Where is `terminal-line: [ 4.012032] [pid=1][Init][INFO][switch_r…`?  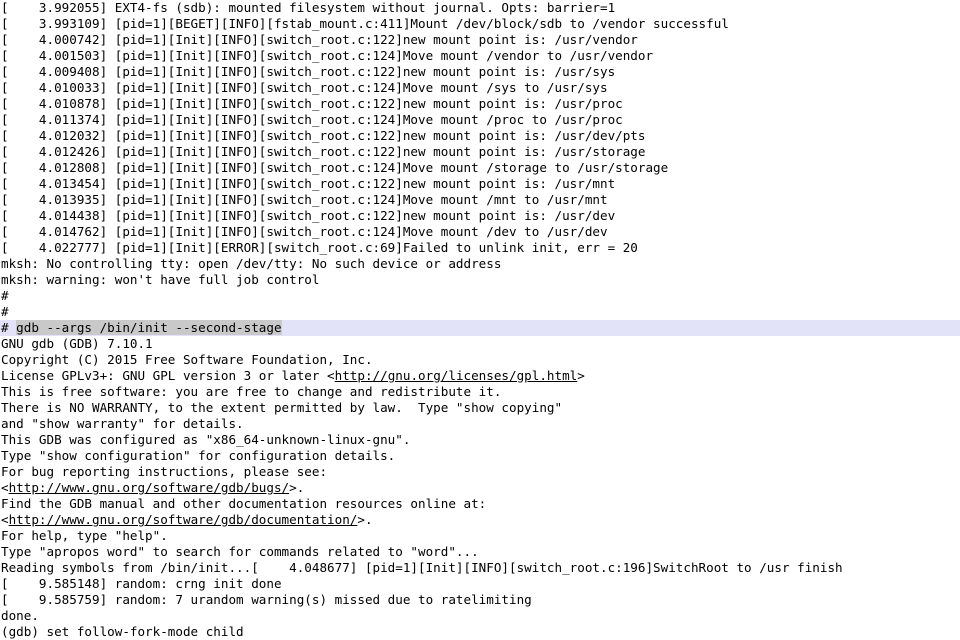
terminal-line: [ 4.012032] [pid=1][Init][INFO][switch_r… is located at coordinates (480, 136).